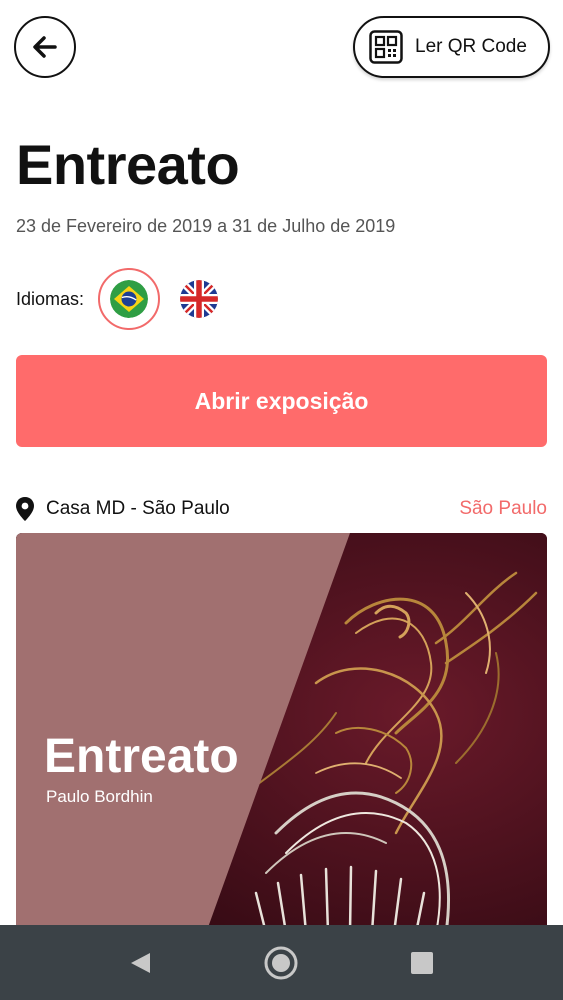 This screenshot has width=563, height=1000. I want to click on location-row: Casa MD - São Paulo São Paulo, so click(280, 509).